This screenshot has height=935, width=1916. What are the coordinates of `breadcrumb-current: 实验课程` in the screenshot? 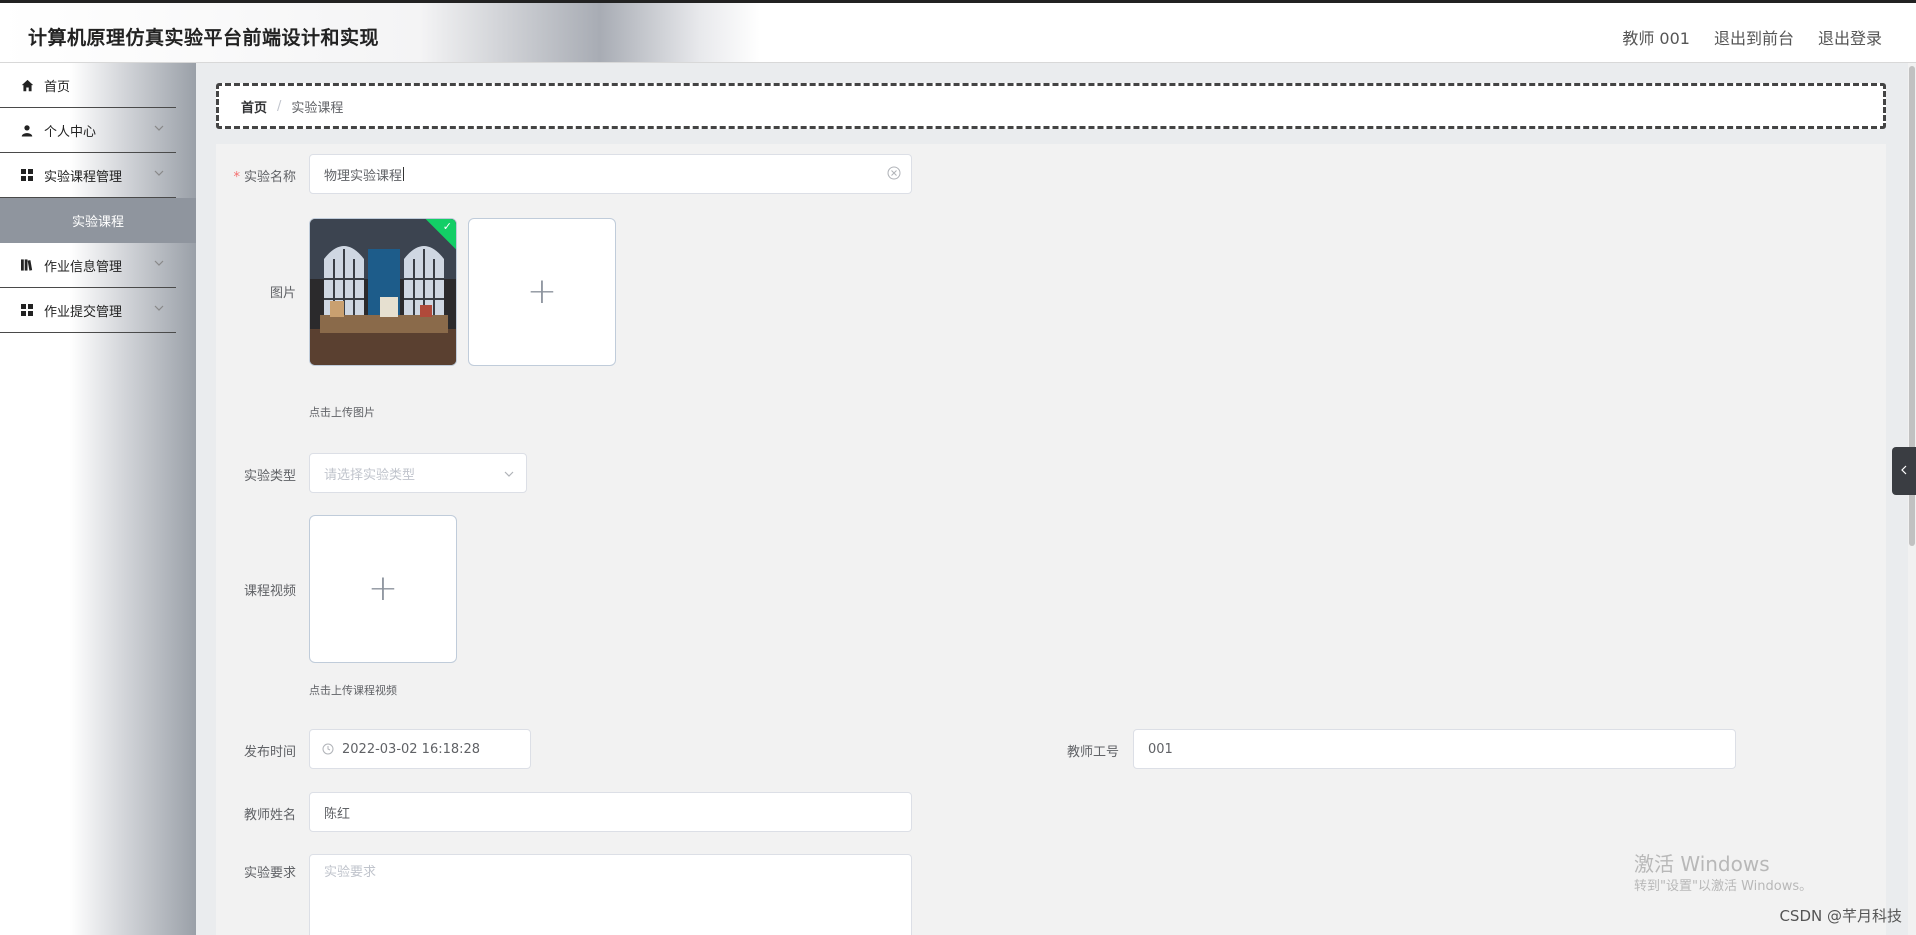 It's located at (317, 108).